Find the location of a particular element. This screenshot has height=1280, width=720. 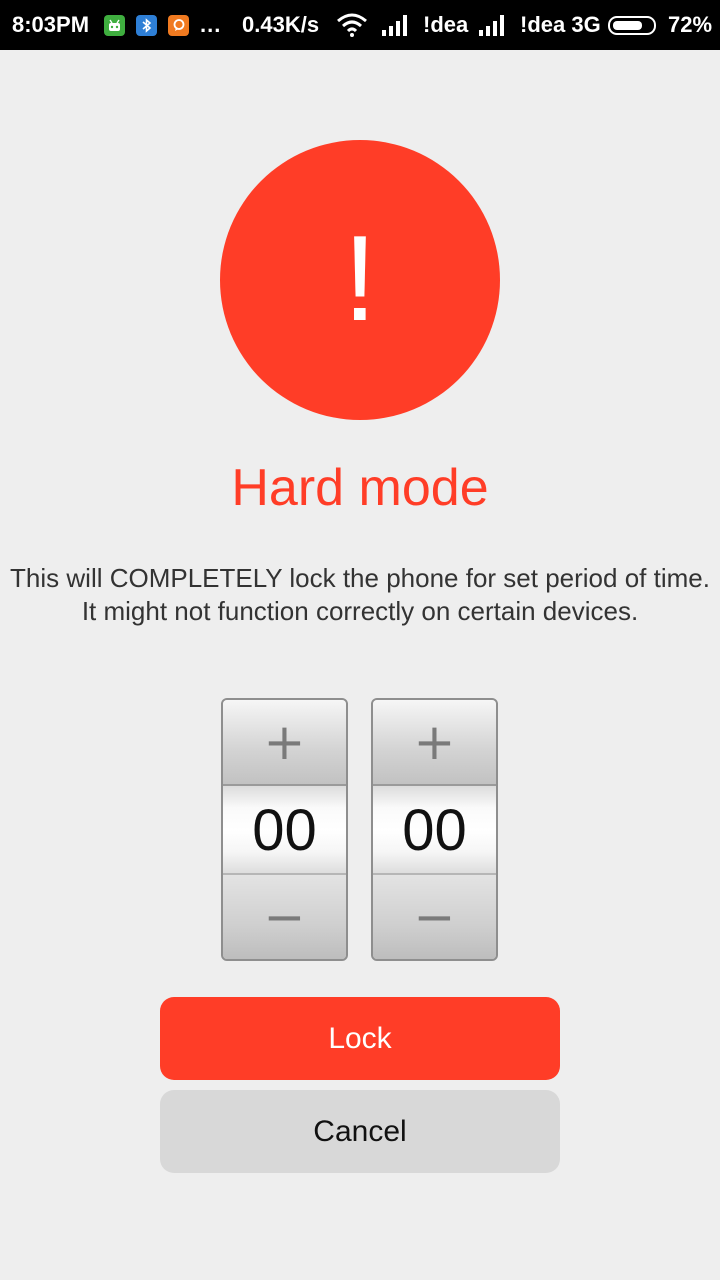

battery-icon is located at coordinates (632, 25).